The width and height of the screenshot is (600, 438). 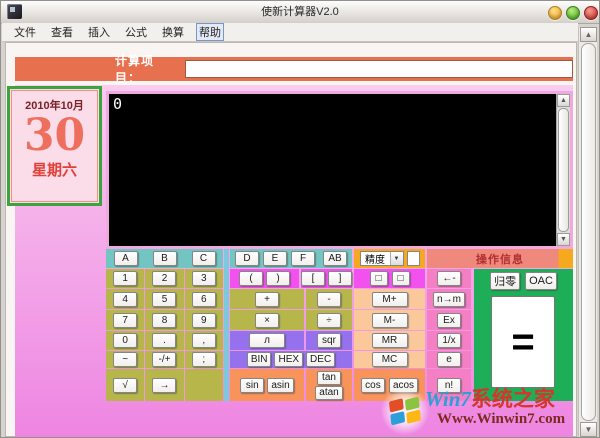 I want to click on key-6: 6, so click(x=203, y=299).